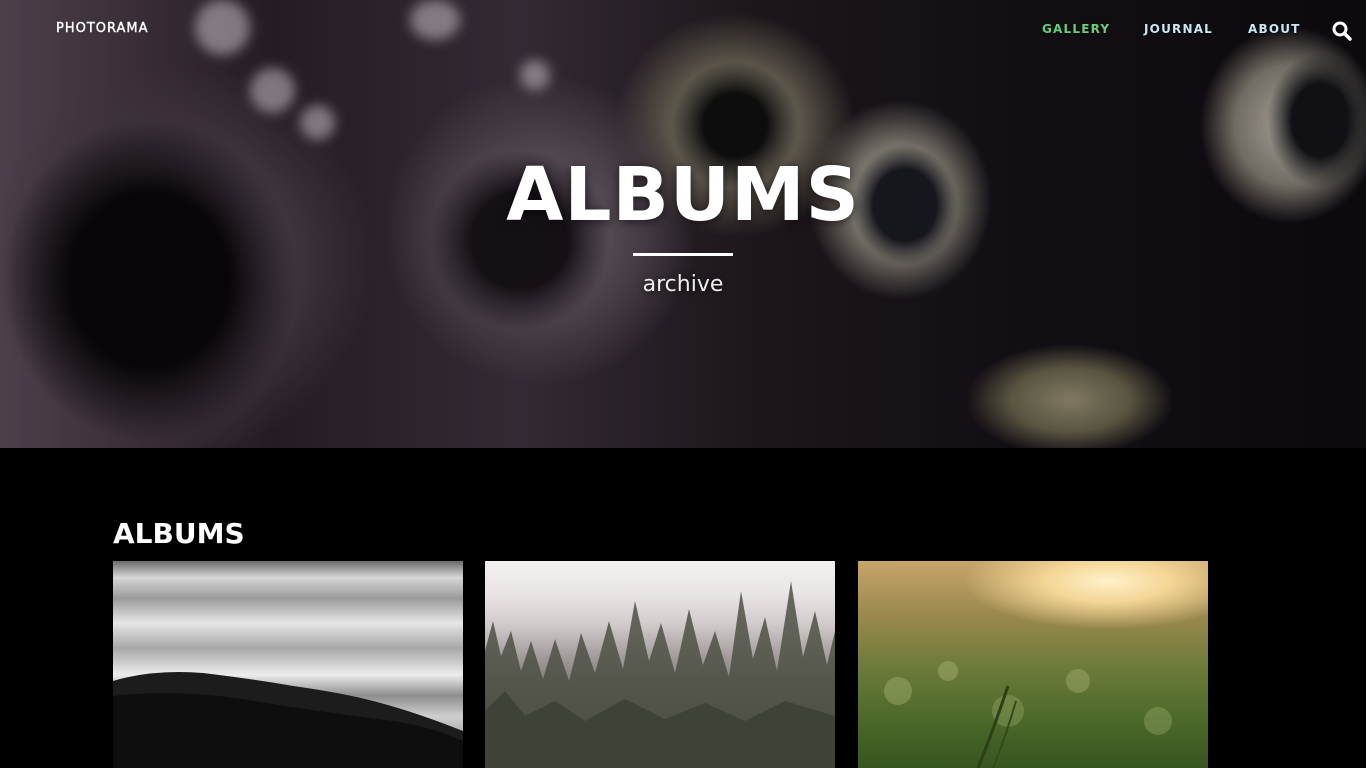 Image resolution: width=1366 pixels, height=768 pixels. I want to click on album-card-dewy-grass, so click(1033, 664).